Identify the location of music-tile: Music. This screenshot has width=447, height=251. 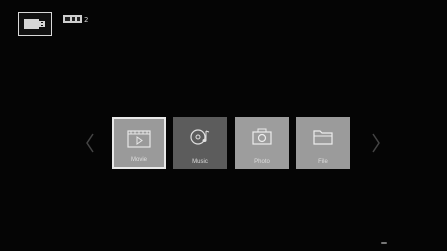
(200, 143).